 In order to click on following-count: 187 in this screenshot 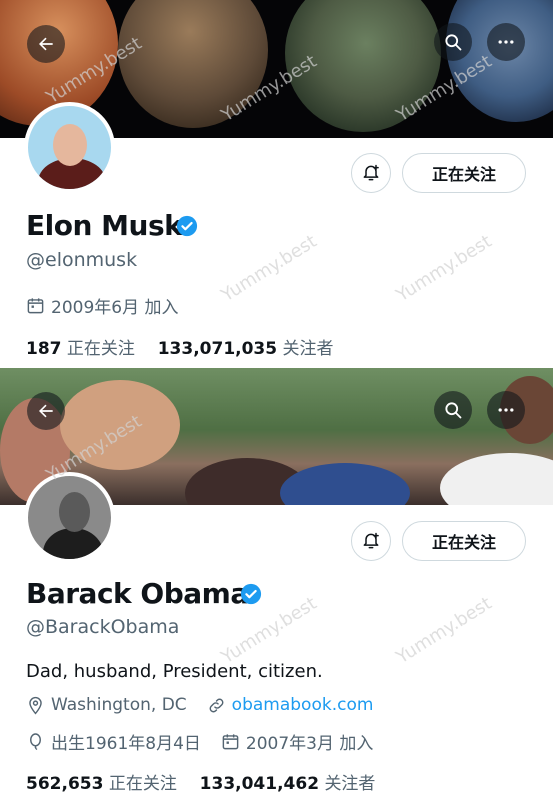, I will do `click(44, 349)`.